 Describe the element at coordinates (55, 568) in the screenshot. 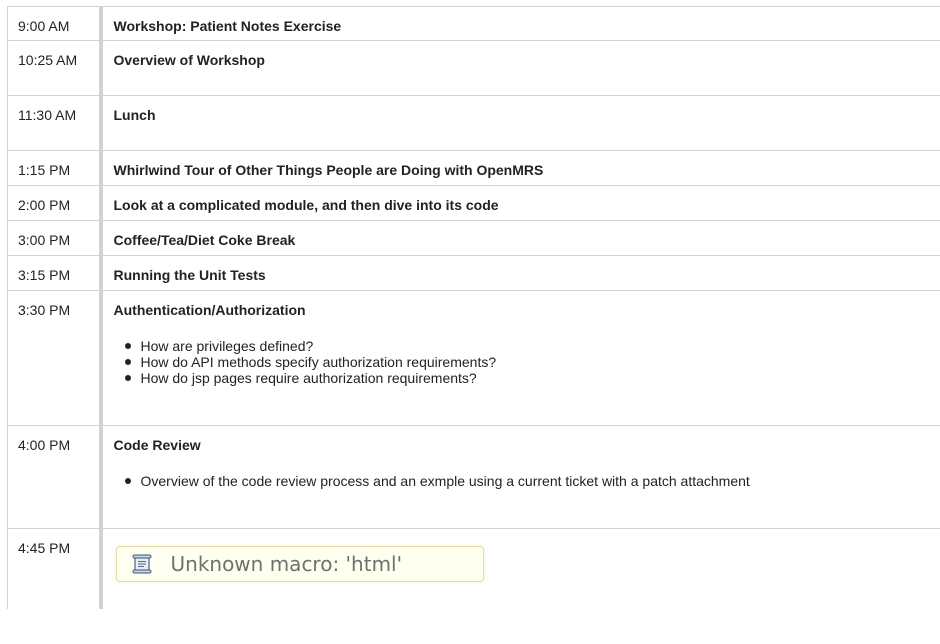

I see `time-cell: 4:45 PM` at that location.